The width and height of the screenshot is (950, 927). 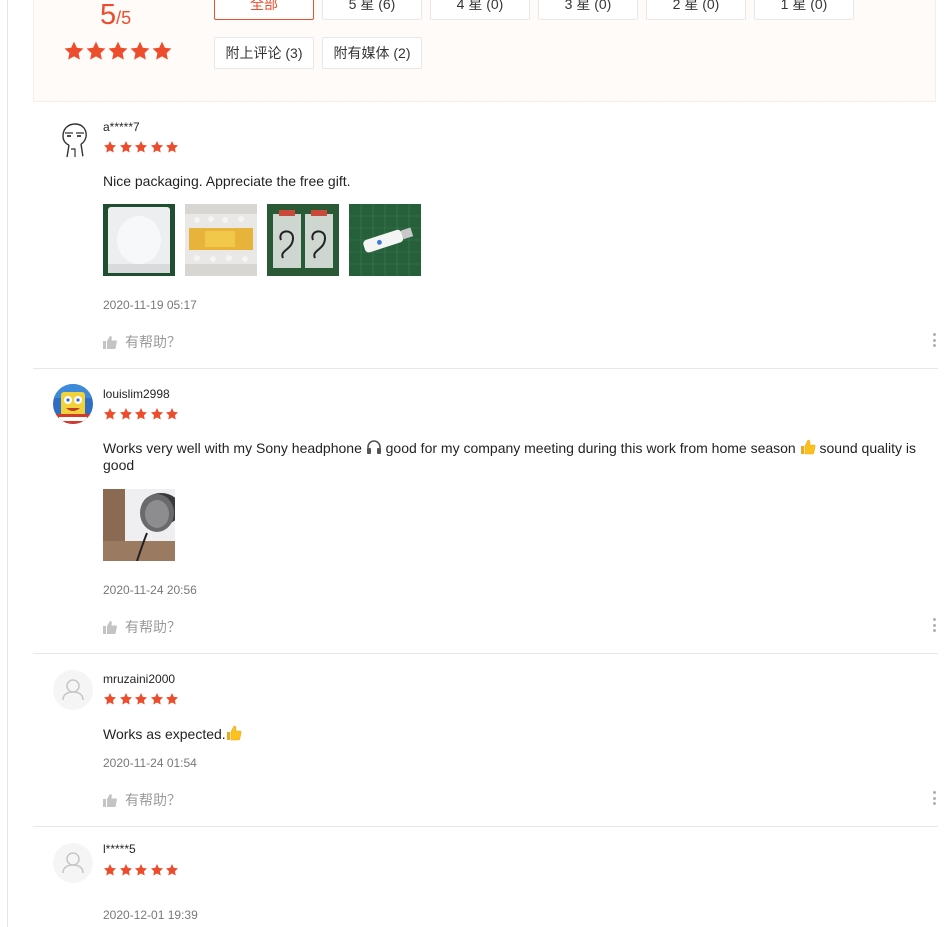 What do you see at coordinates (480, 10) in the screenshot?
I see `filter-4-star-button: 4 星 (0)` at bounding box center [480, 10].